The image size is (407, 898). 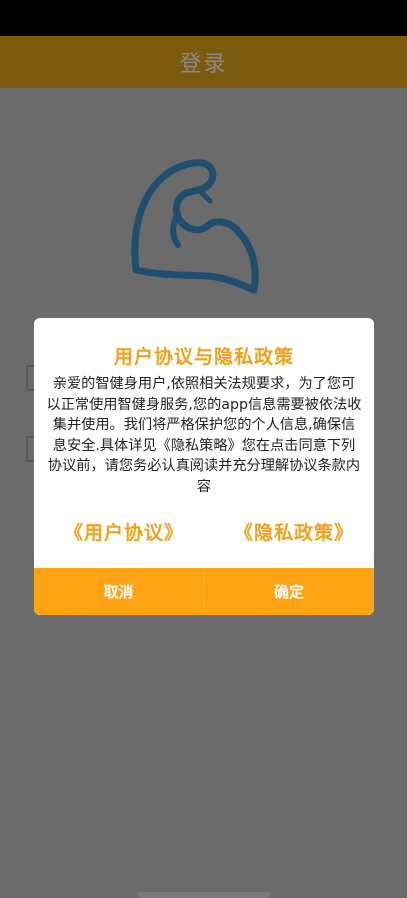 I want to click on cancel-button: 取消, so click(x=118, y=591).